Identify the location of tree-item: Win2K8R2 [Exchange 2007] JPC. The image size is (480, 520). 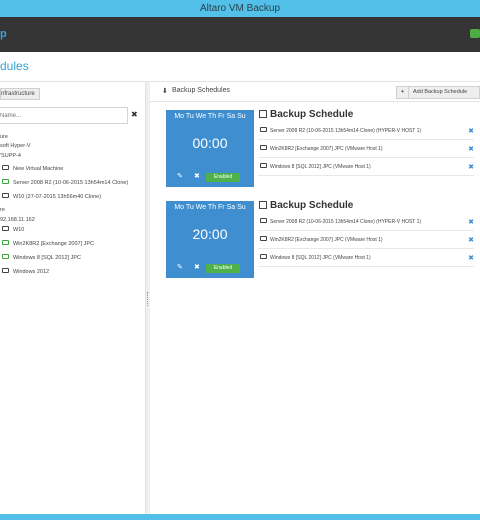
(48, 244).